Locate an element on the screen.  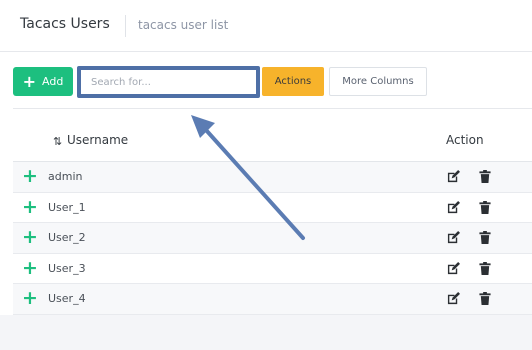
table-row: + admin is located at coordinates (272, 177).